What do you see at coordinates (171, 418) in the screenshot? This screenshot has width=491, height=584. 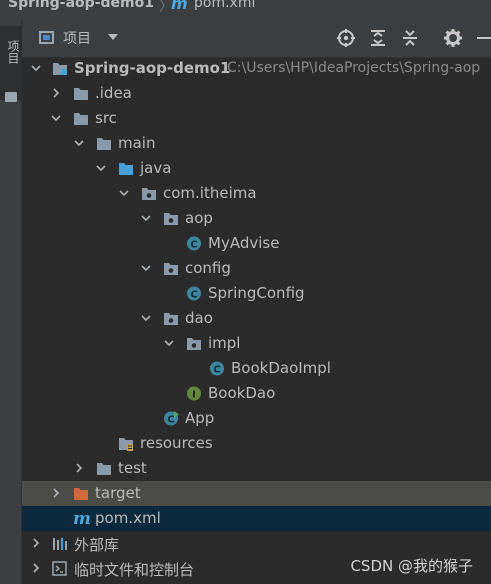 I see `runnable-class-icon` at bounding box center [171, 418].